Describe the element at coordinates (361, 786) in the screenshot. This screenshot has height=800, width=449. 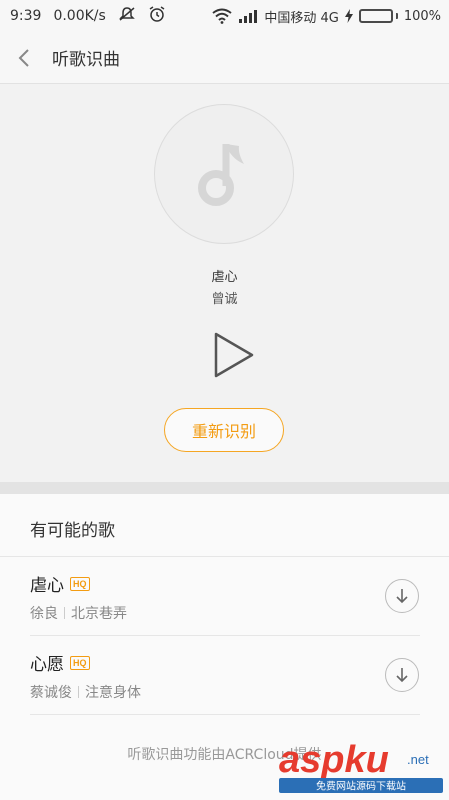
I see `watermark-tagline: 免费网站源码下载站` at that location.